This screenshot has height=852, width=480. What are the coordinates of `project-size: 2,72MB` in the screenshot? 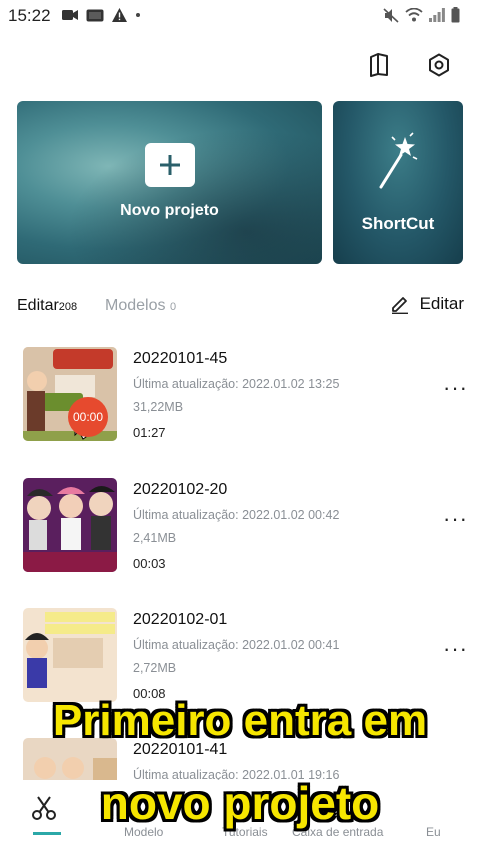 It's located at (155, 668).